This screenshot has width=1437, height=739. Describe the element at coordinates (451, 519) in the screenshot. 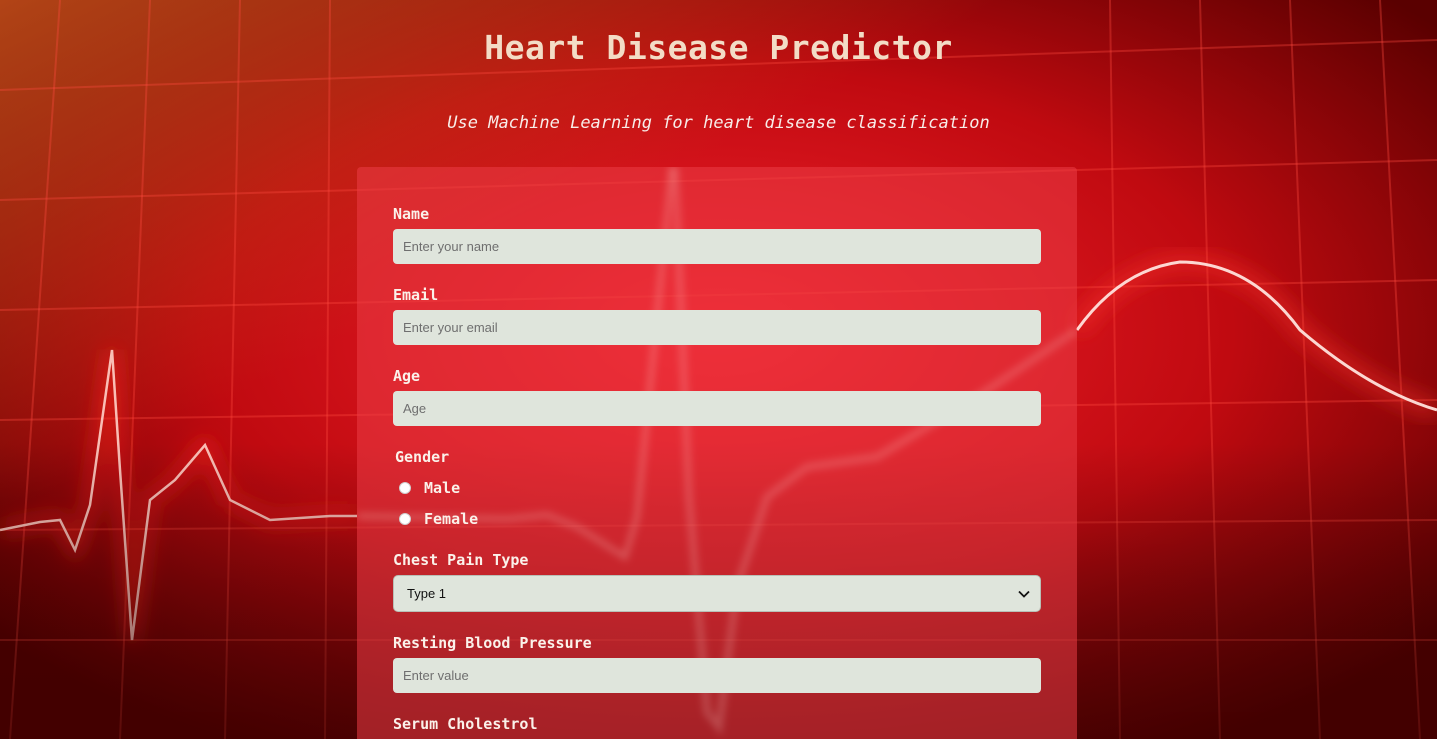

I see `female-radio-label: Female` at that location.